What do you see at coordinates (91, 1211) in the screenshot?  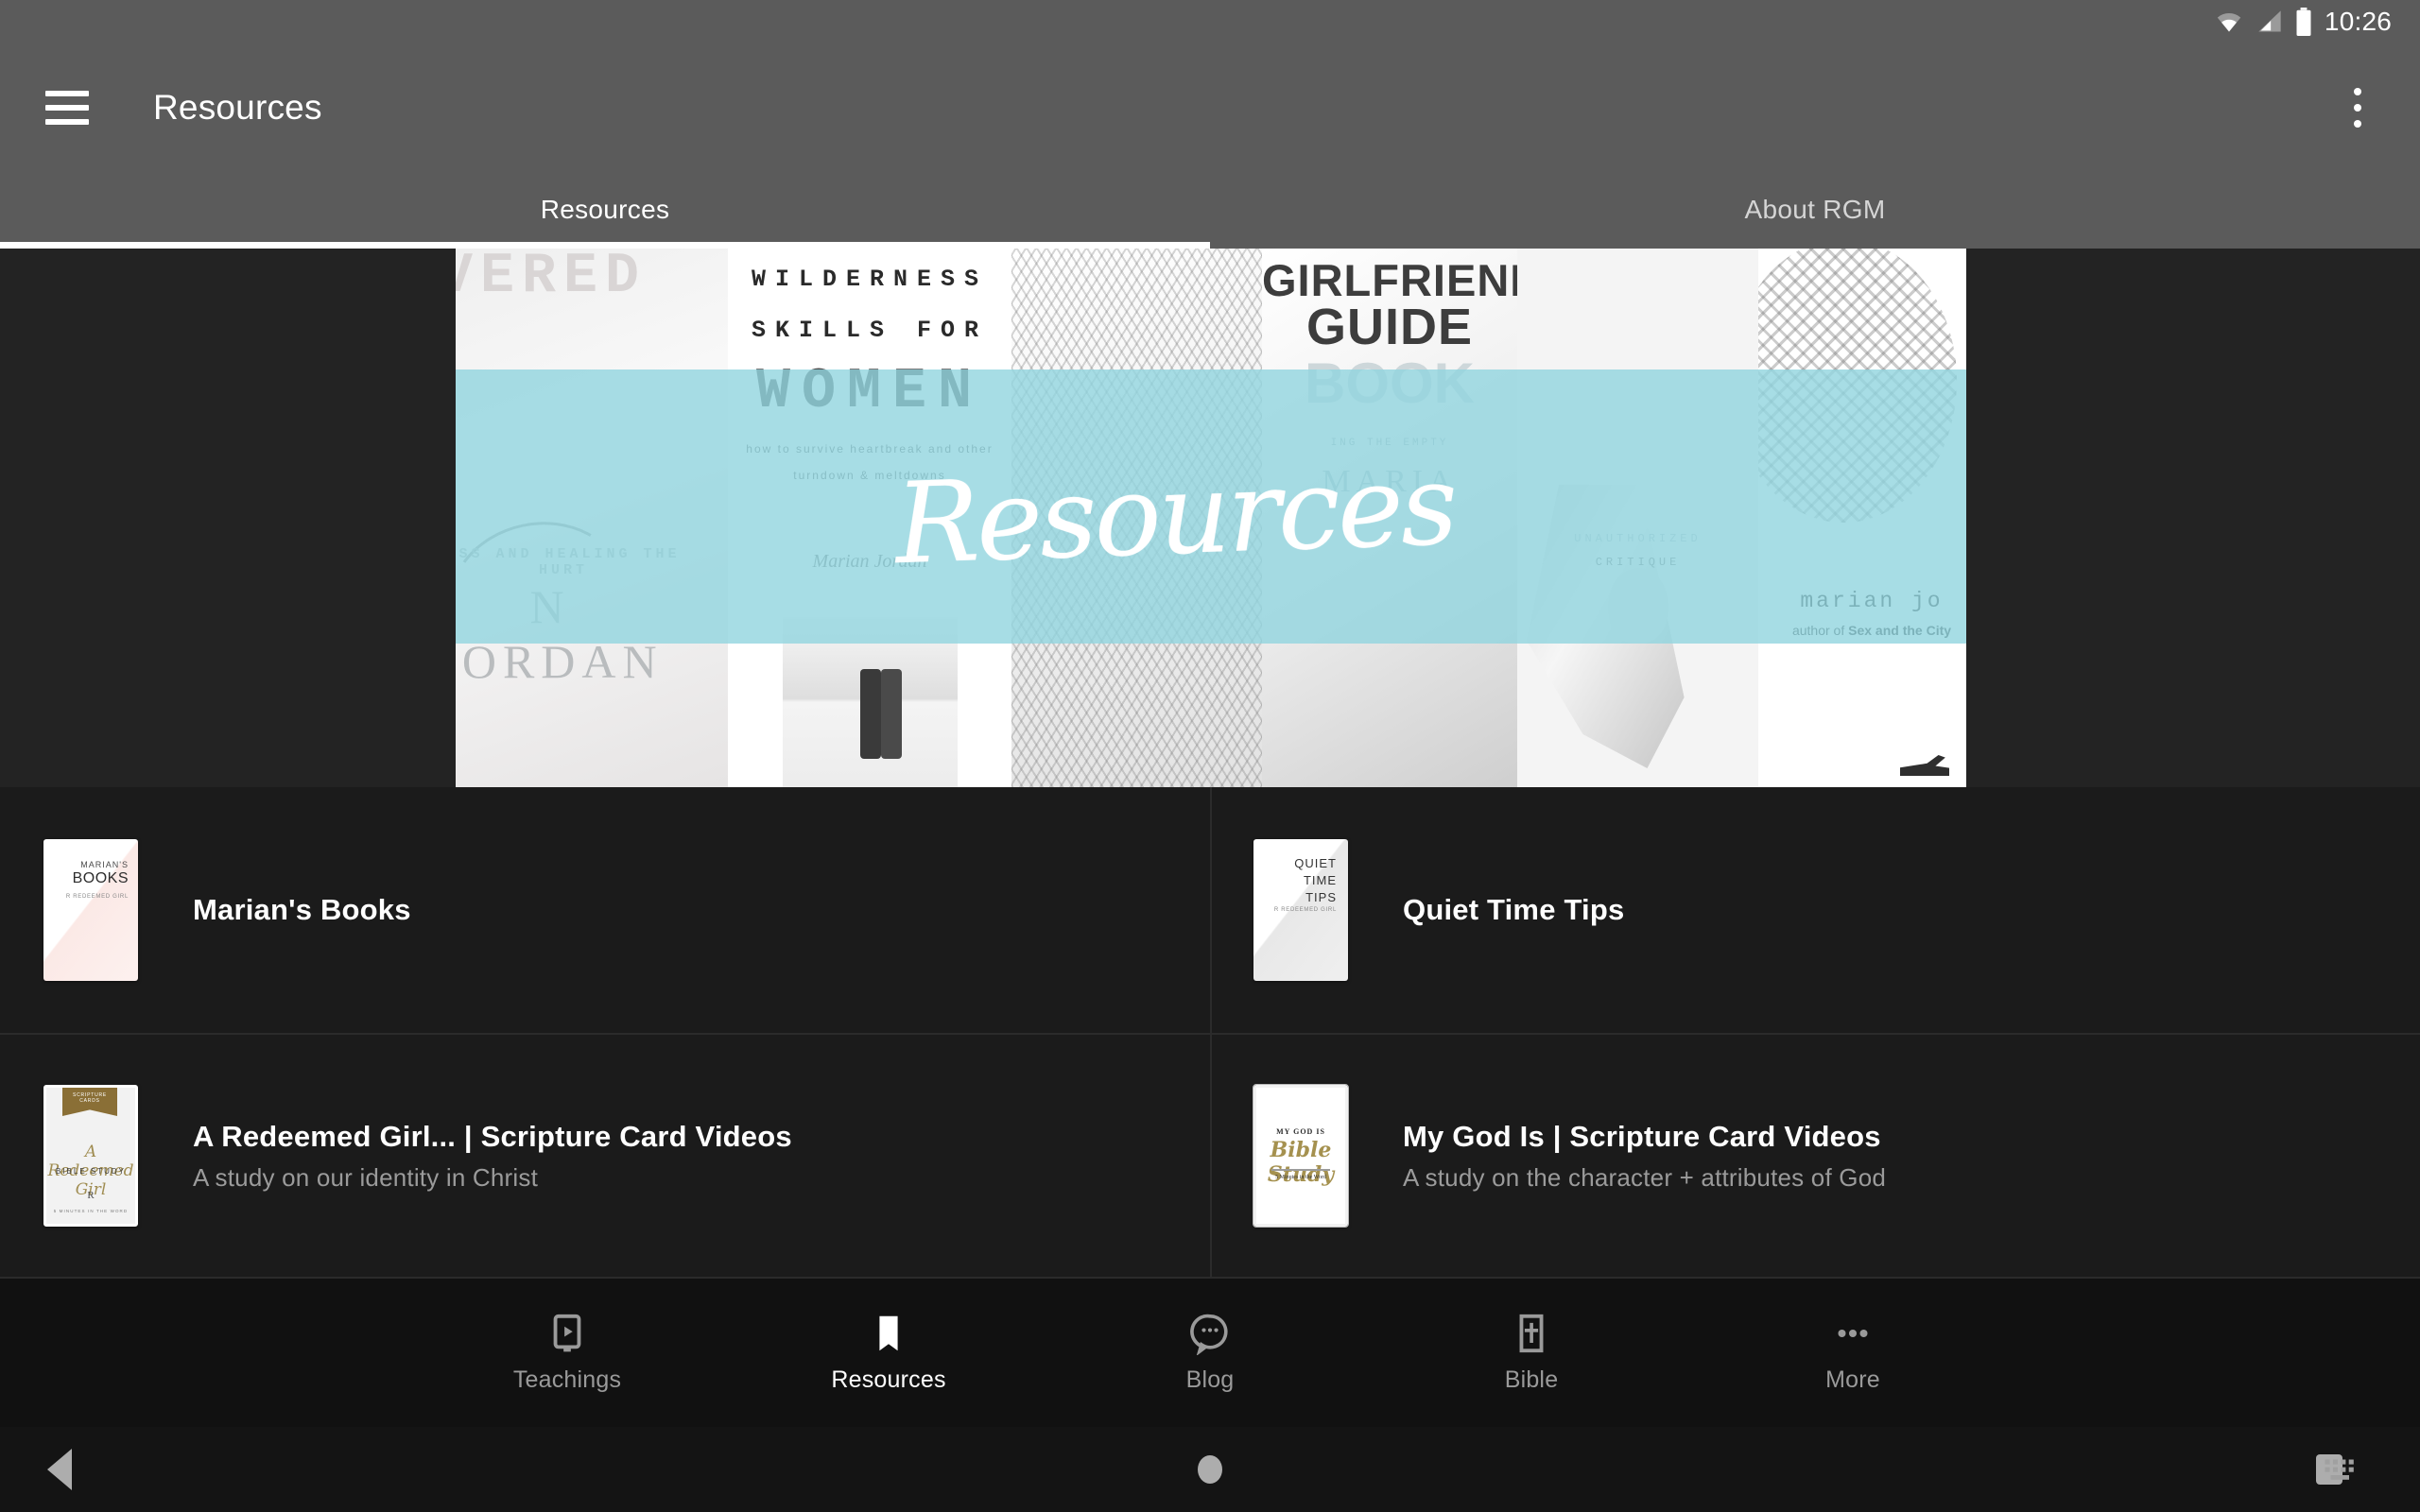 I see `thumb-line-d: 5 MINUTES IN THE WORD` at bounding box center [91, 1211].